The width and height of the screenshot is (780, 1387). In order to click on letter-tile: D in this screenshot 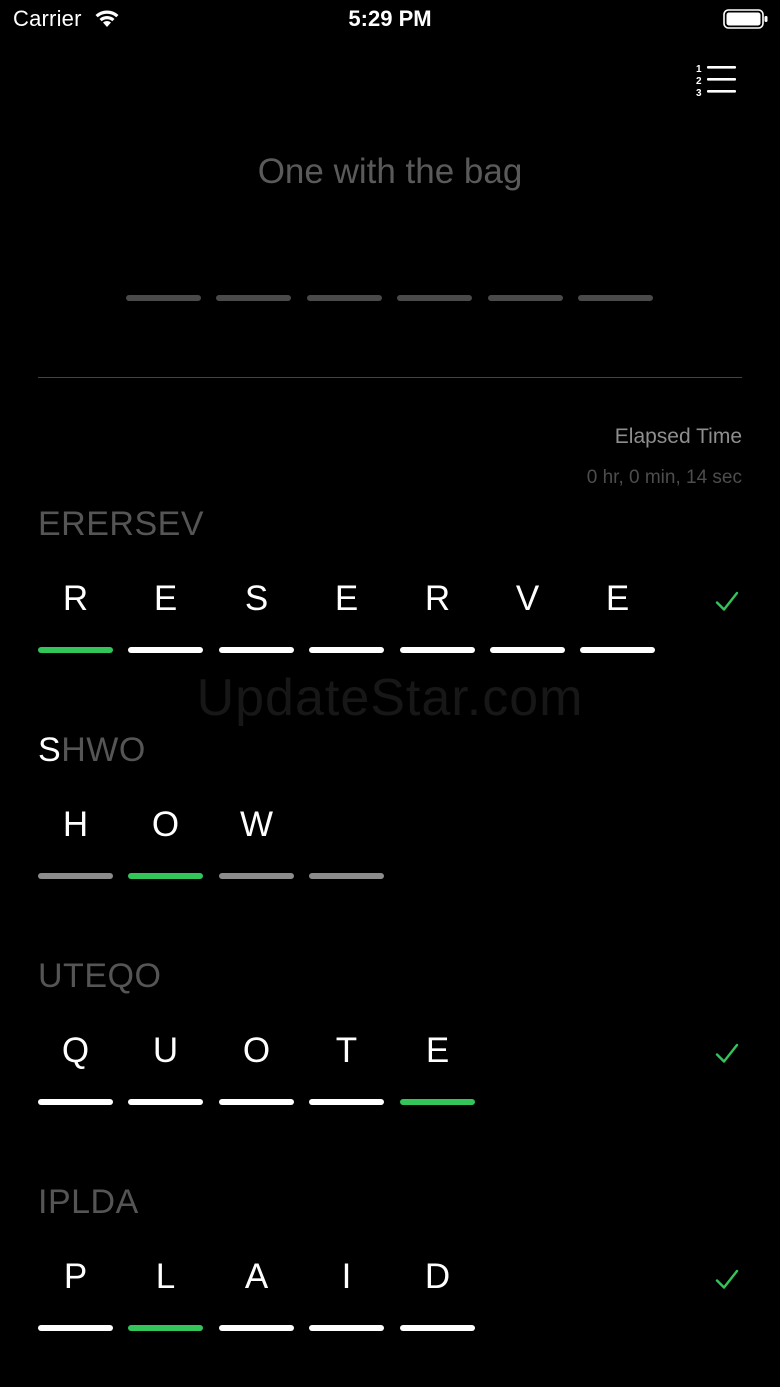, I will do `click(437, 1298)`.